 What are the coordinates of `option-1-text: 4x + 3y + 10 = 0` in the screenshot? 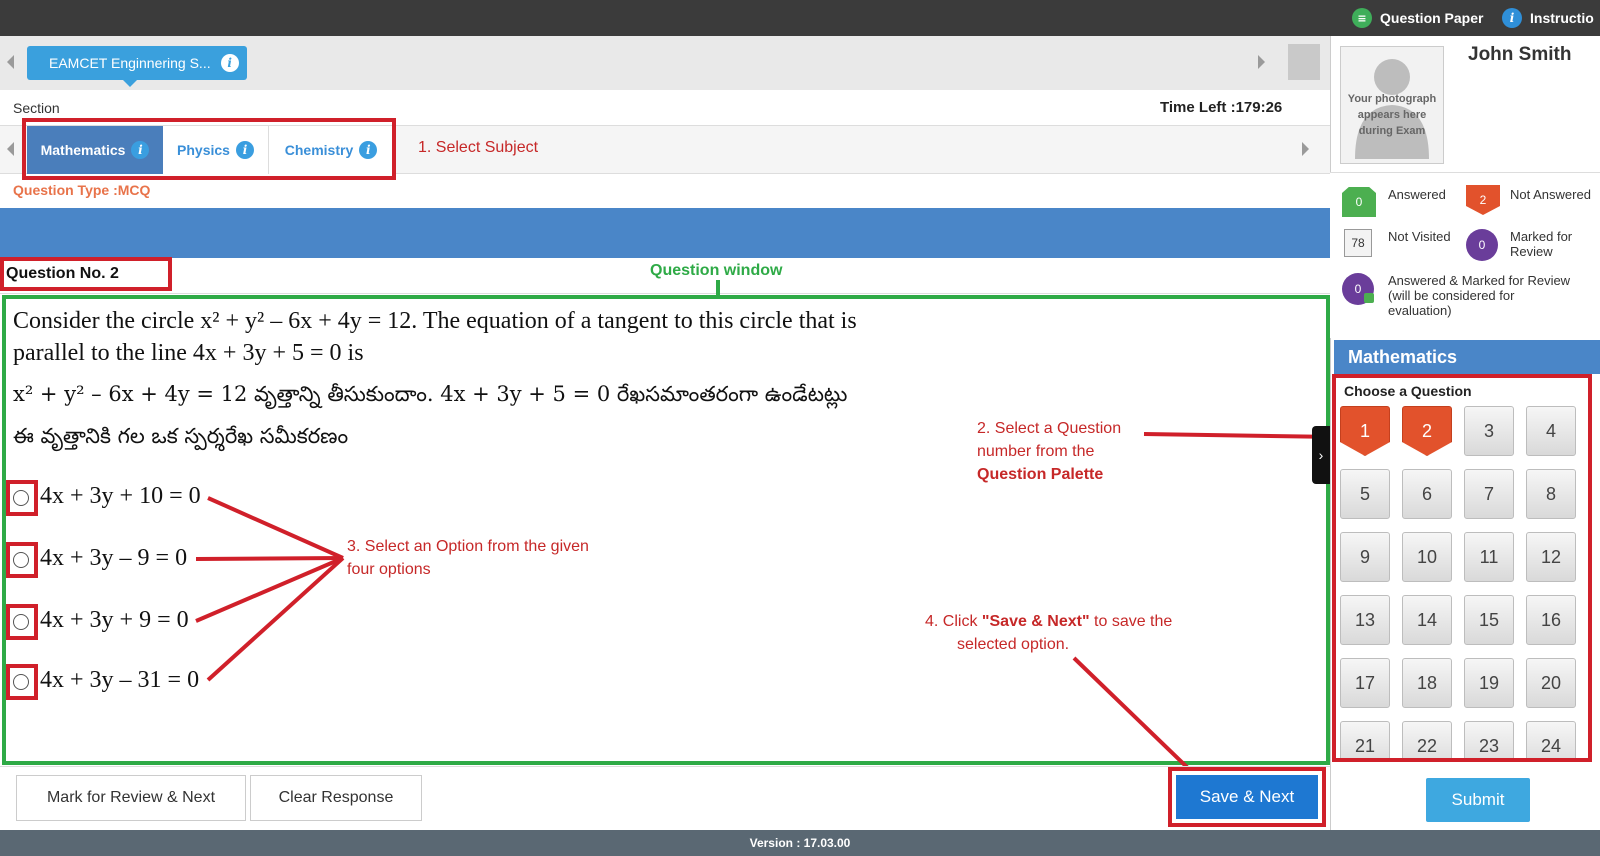 It's located at (120, 496).